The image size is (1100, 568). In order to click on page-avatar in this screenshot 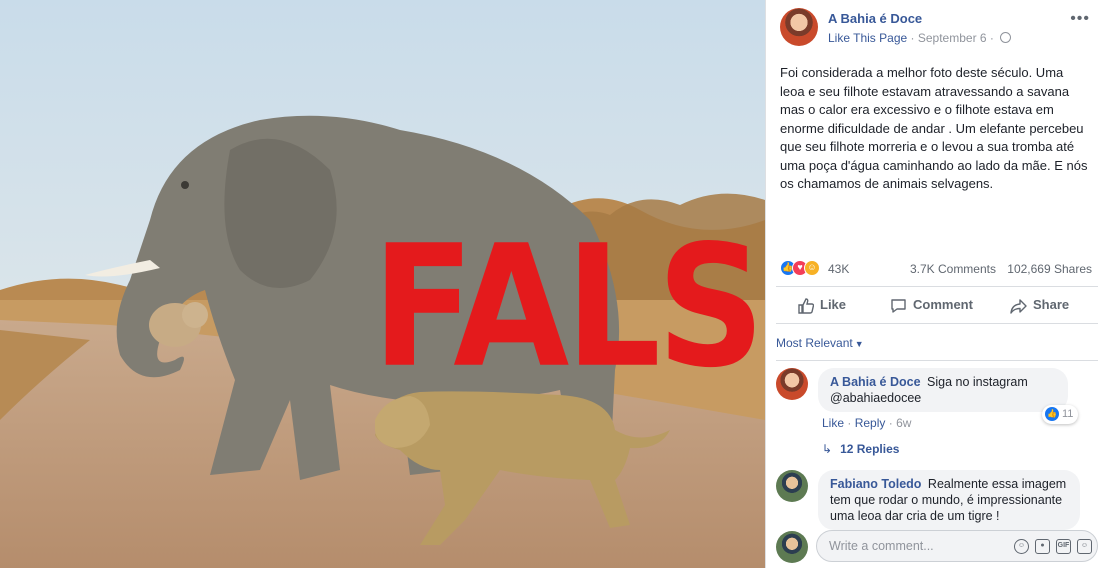, I will do `click(799, 27)`.